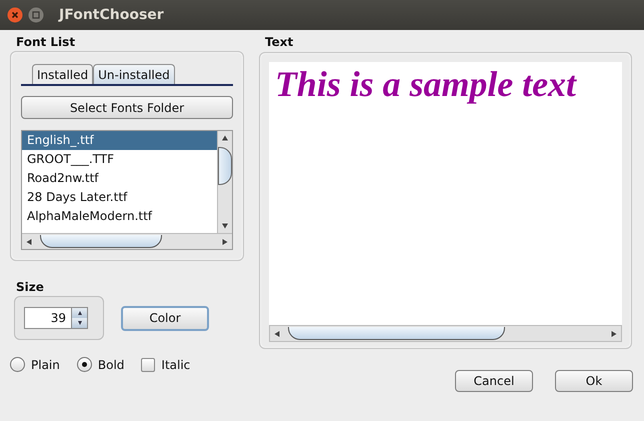 The width and height of the screenshot is (644, 421). What do you see at coordinates (127, 107) in the screenshot?
I see `select-folder-button: Select Fonts Folder` at bounding box center [127, 107].